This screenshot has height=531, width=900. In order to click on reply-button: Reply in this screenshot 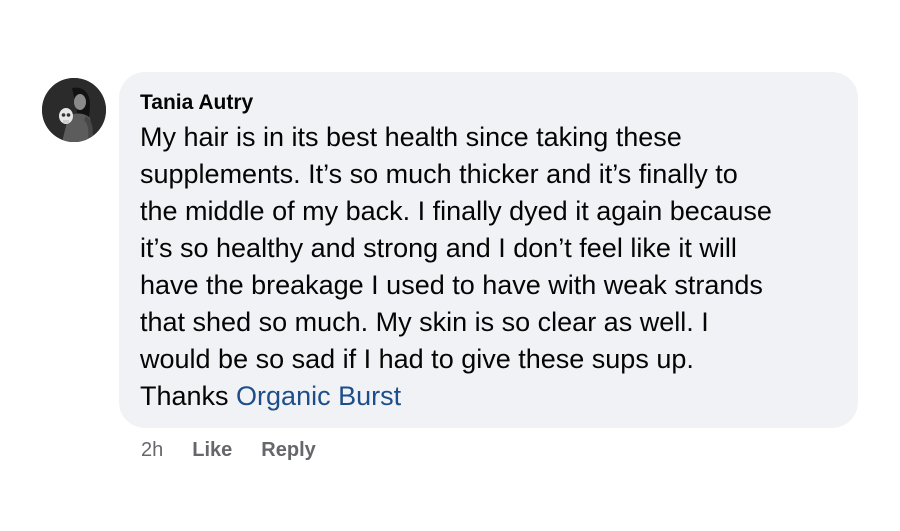, I will do `click(288, 450)`.